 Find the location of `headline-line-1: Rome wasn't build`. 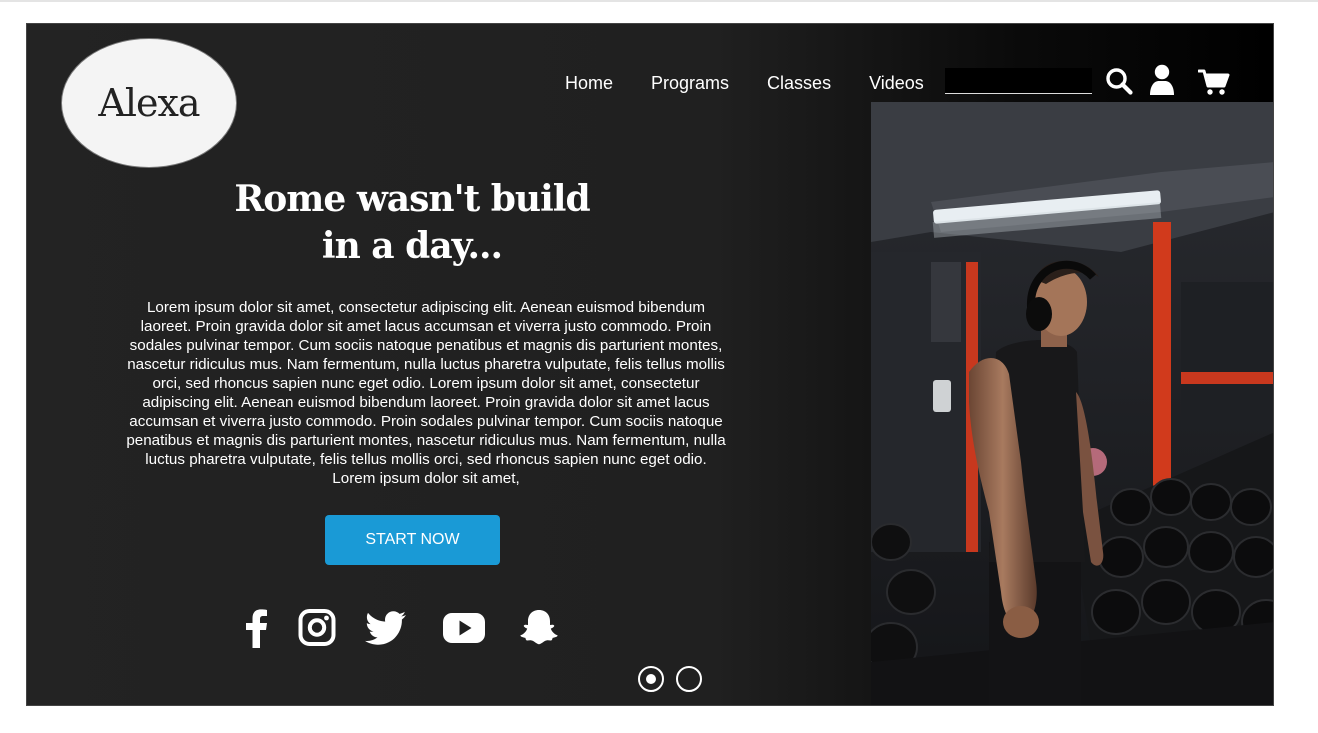

headline-line-1: Rome wasn't build is located at coordinates (412, 199).